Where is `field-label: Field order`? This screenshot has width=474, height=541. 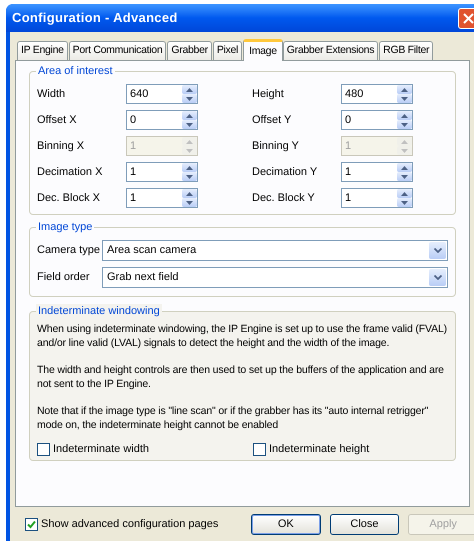
field-label: Field order is located at coordinates (64, 278).